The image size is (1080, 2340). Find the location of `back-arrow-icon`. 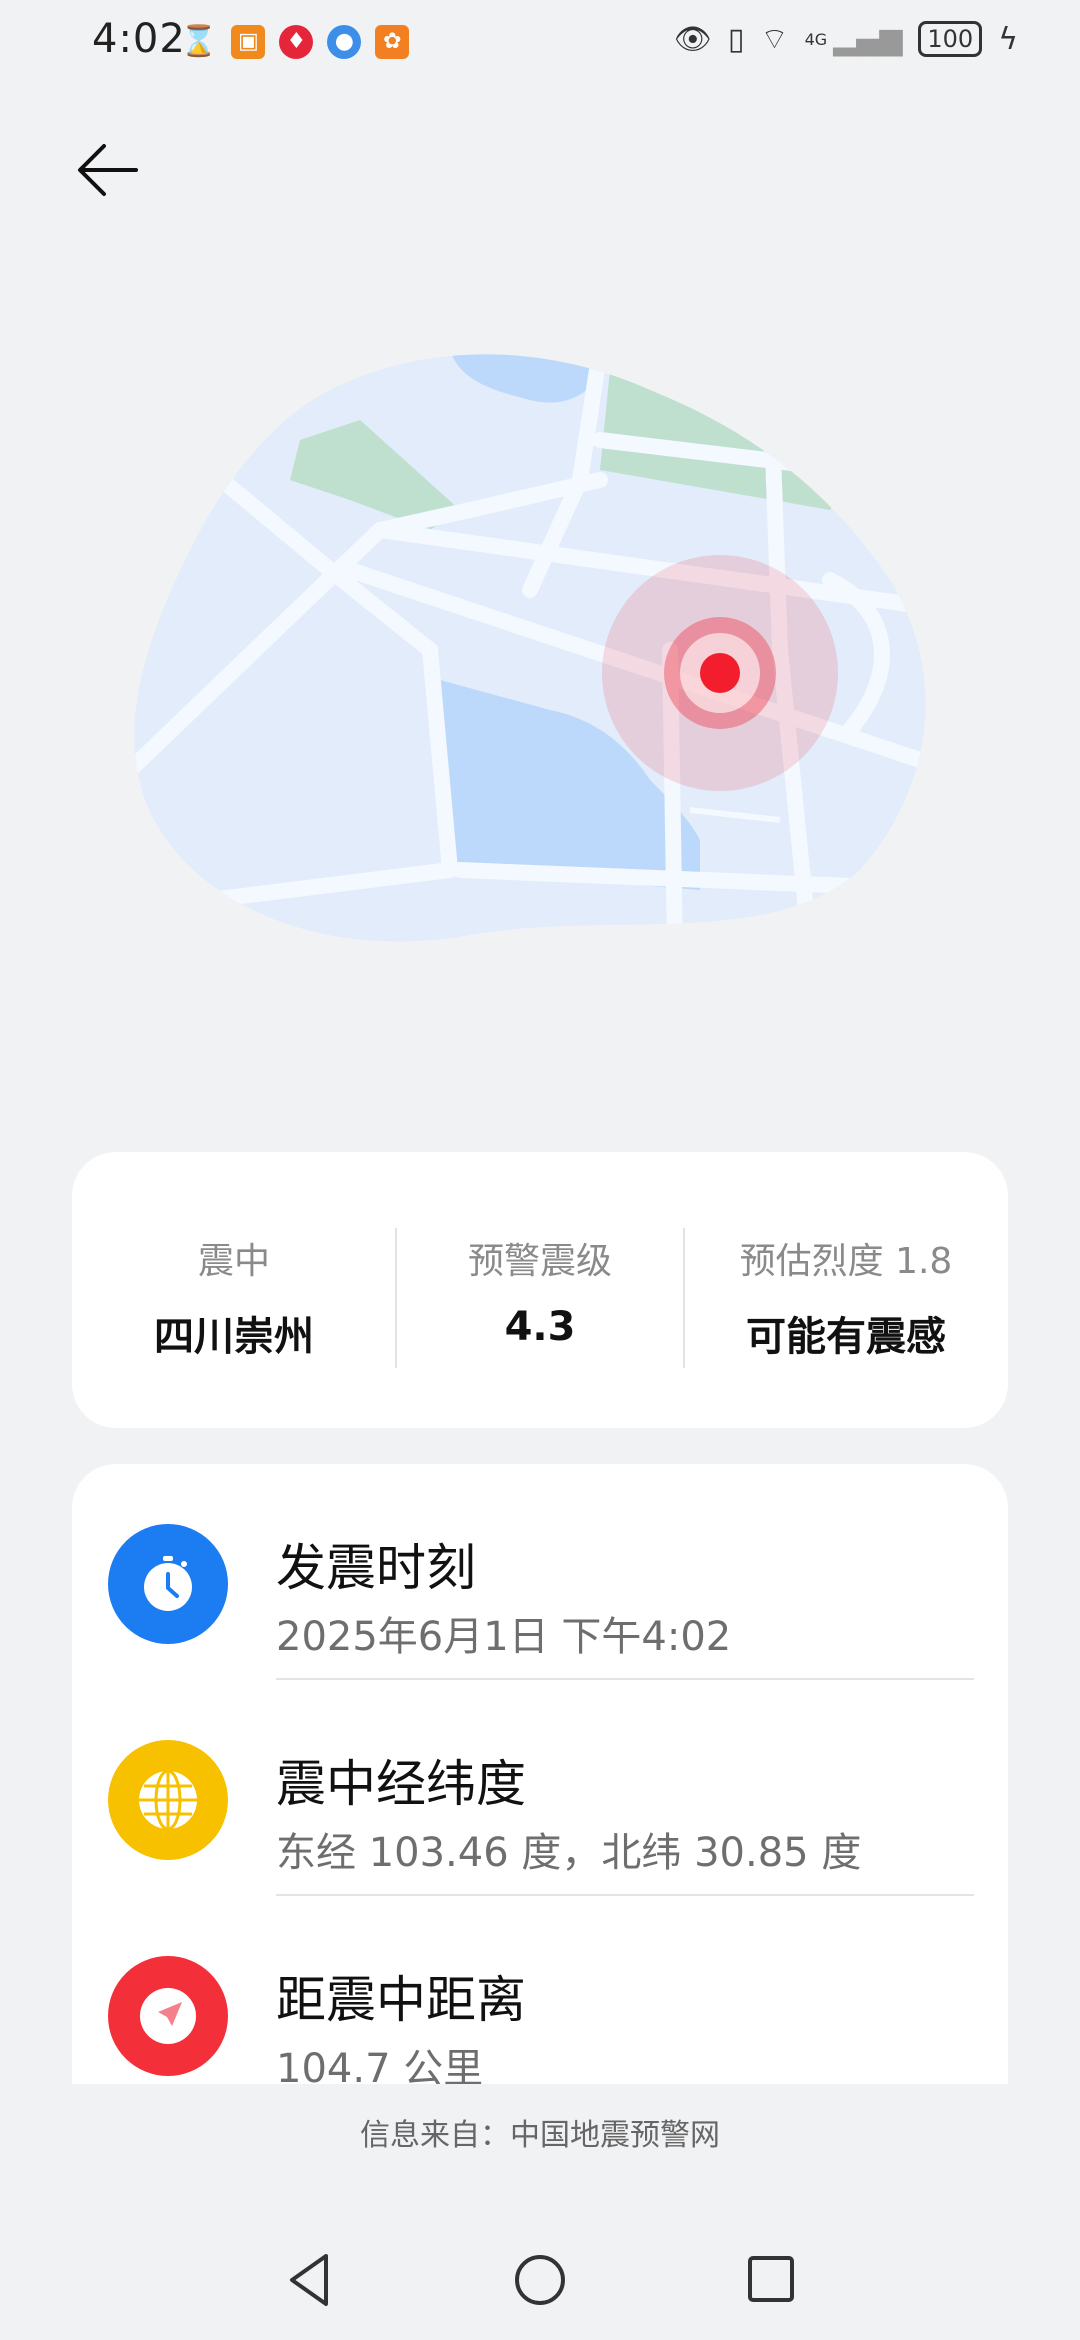

back-arrow-icon is located at coordinates (108, 170).